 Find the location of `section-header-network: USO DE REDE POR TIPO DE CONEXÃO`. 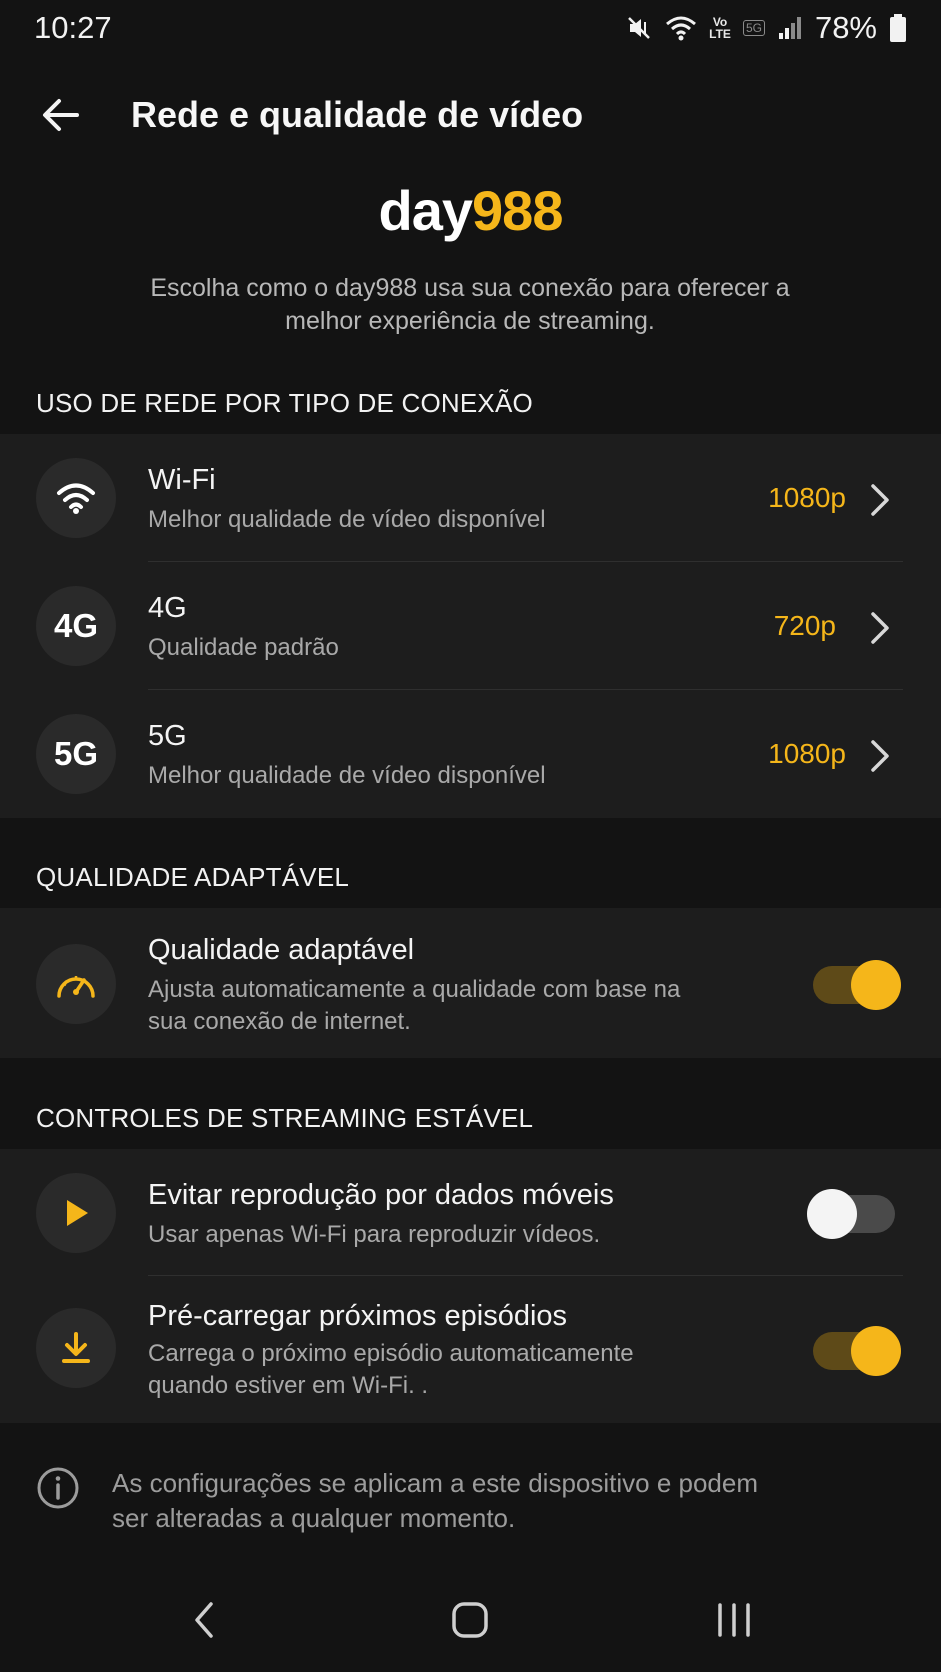

section-header-network: USO DE REDE POR TIPO DE CONEXÃO is located at coordinates (284, 403).